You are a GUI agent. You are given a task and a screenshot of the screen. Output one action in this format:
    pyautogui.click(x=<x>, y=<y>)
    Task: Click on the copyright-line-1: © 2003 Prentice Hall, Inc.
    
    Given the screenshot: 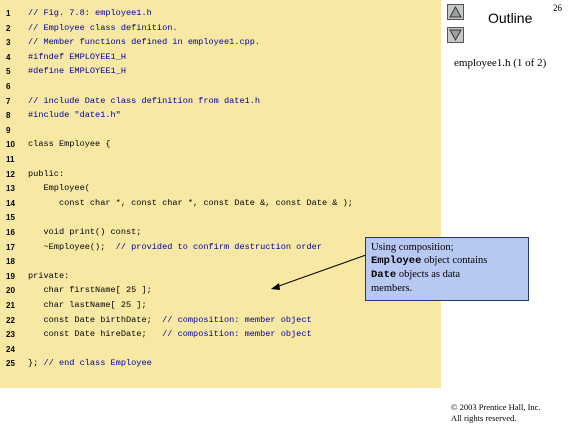 What is the action you would take?
    pyautogui.click(x=496, y=407)
    